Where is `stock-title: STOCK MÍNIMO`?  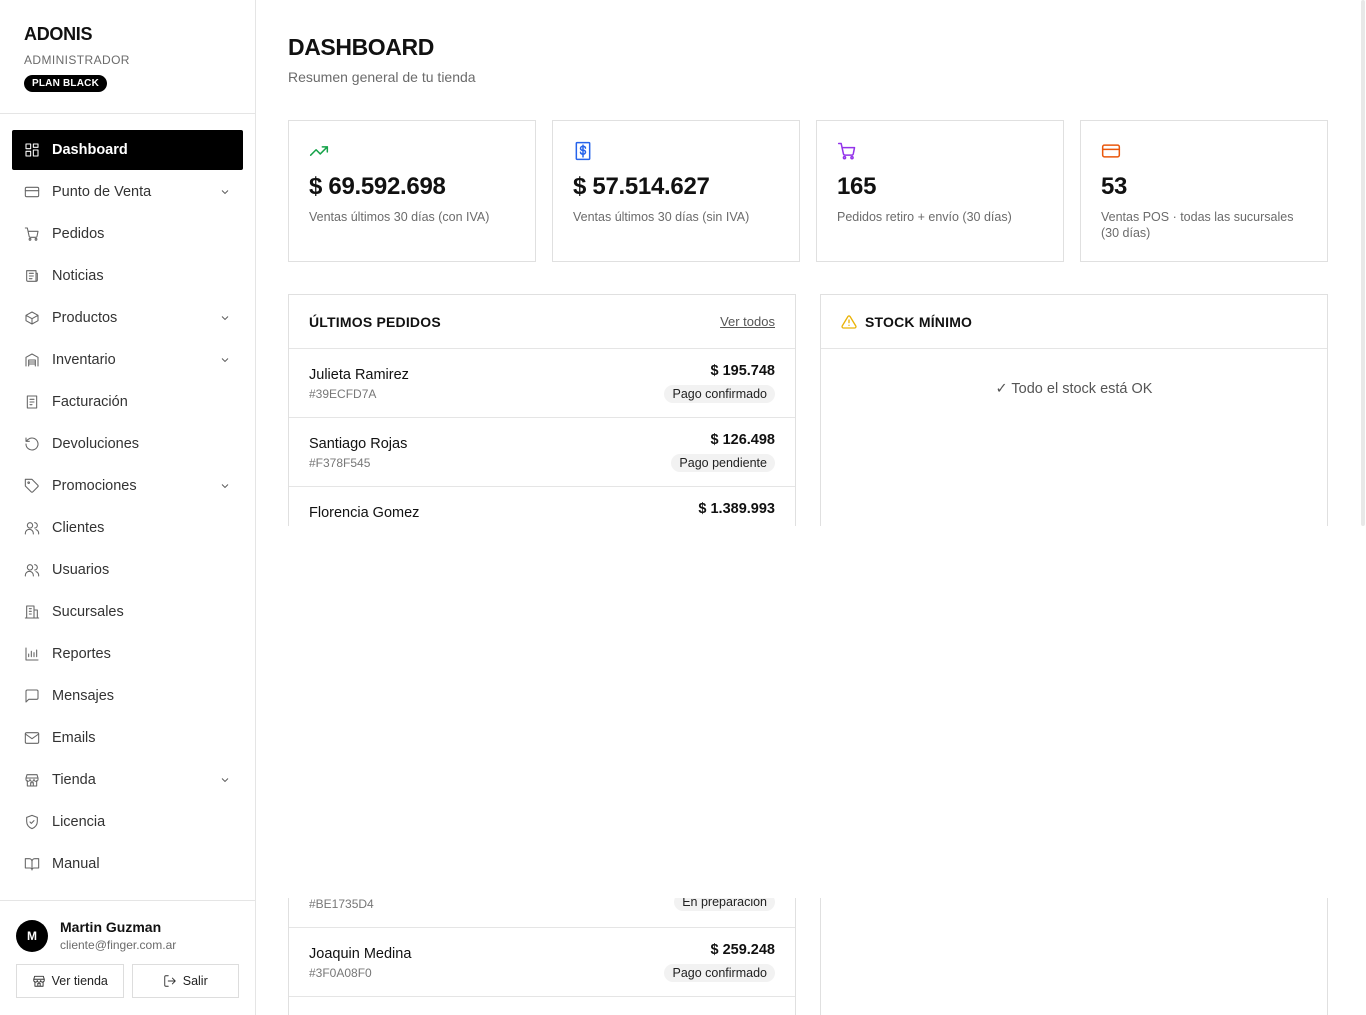 stock-title: STOCK MÍNIMO is located at coordinates (919, 321).